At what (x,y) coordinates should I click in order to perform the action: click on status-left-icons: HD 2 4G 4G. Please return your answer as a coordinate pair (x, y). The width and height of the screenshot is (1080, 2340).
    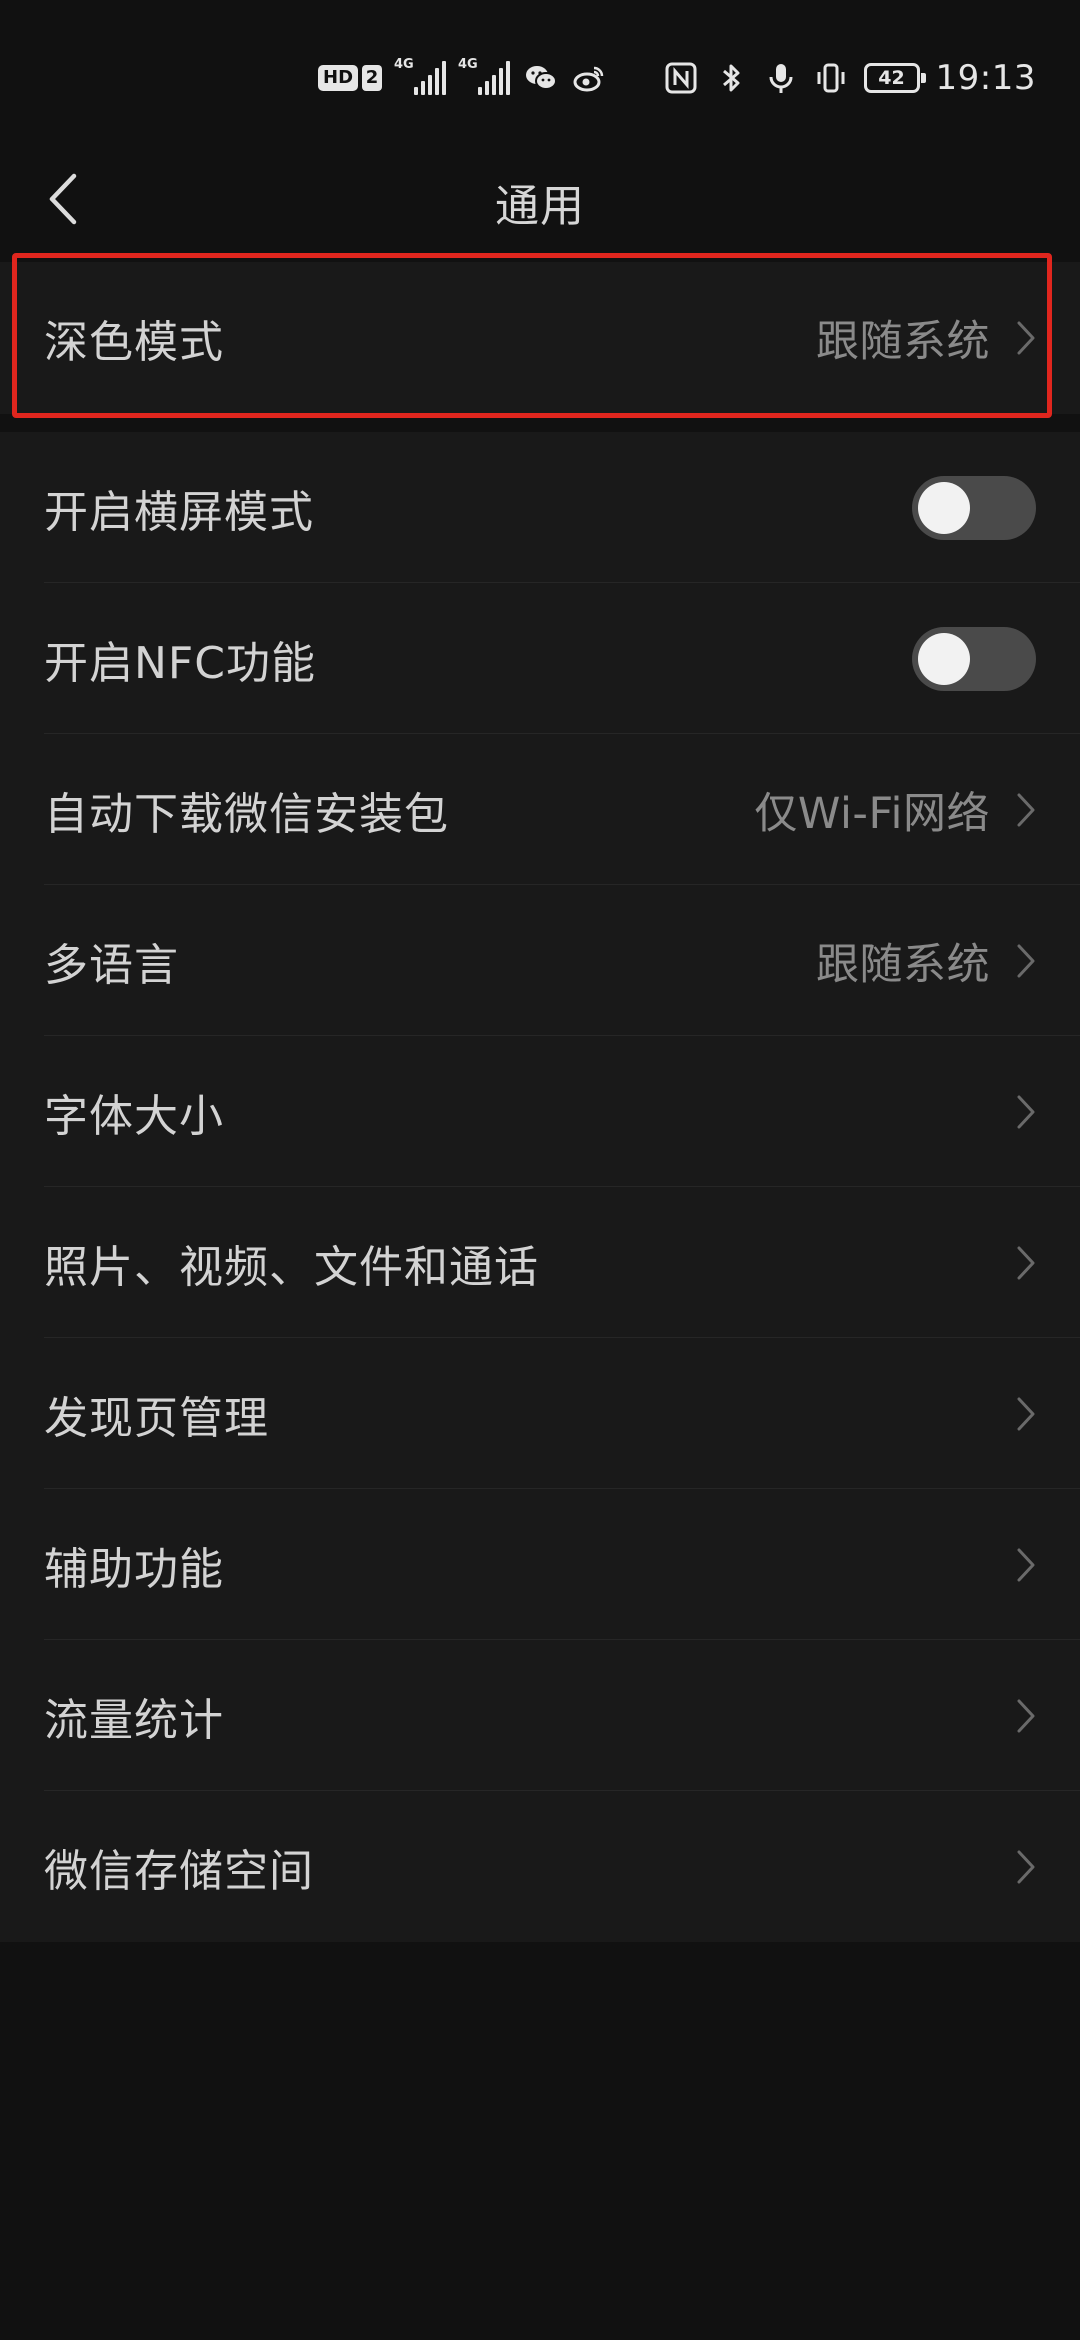
    Looking at the image, I should click on (462, 77).